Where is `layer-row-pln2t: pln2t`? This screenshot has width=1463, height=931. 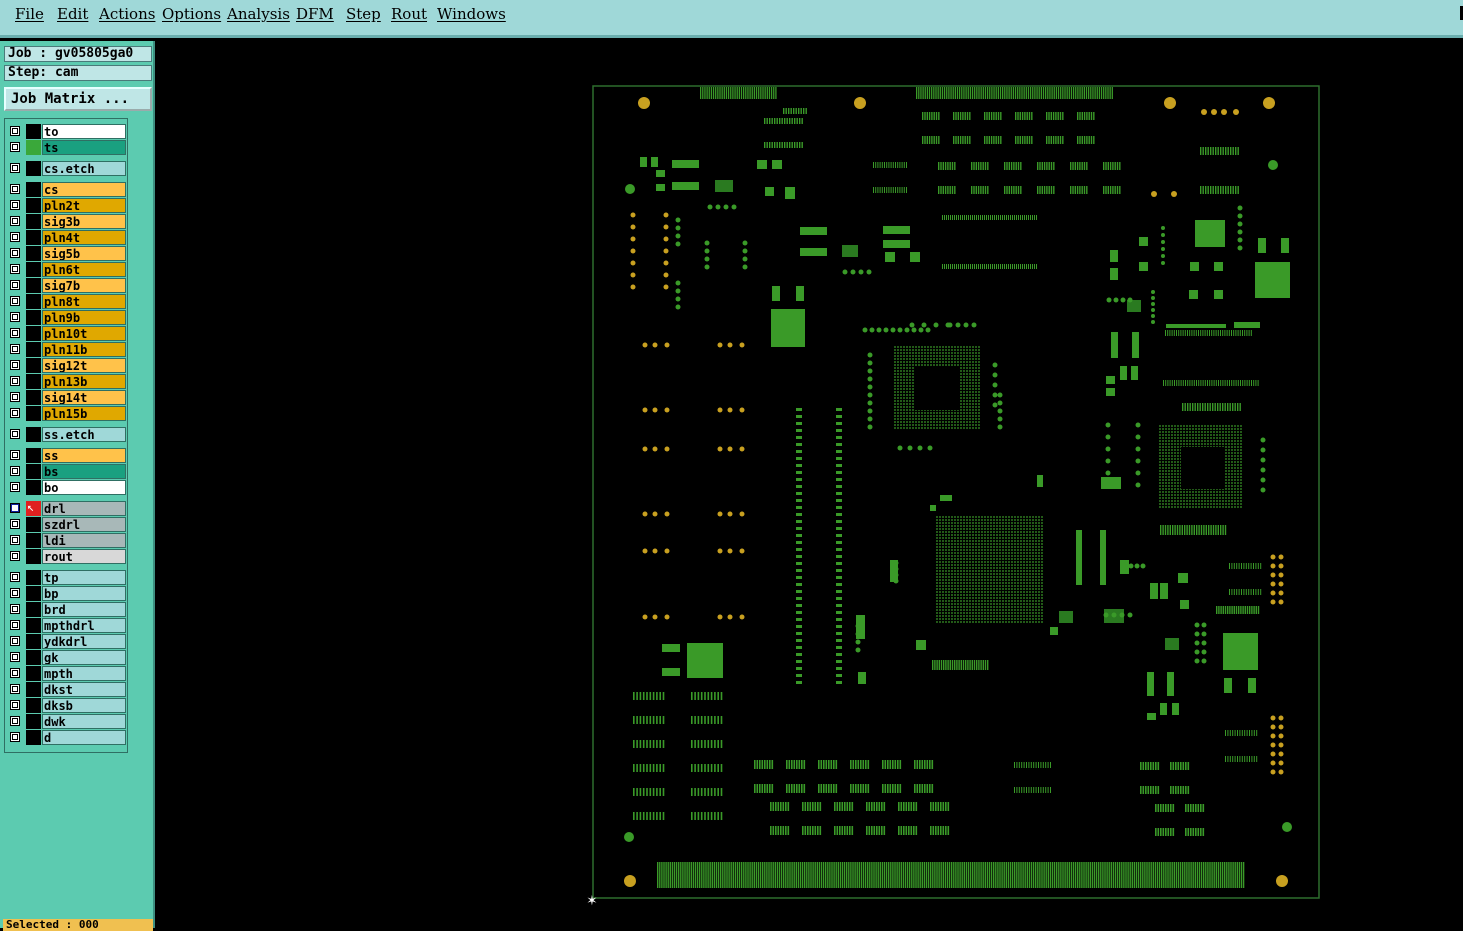
layer-row-pln2t: pln2t is located at coordinates (67, 205).